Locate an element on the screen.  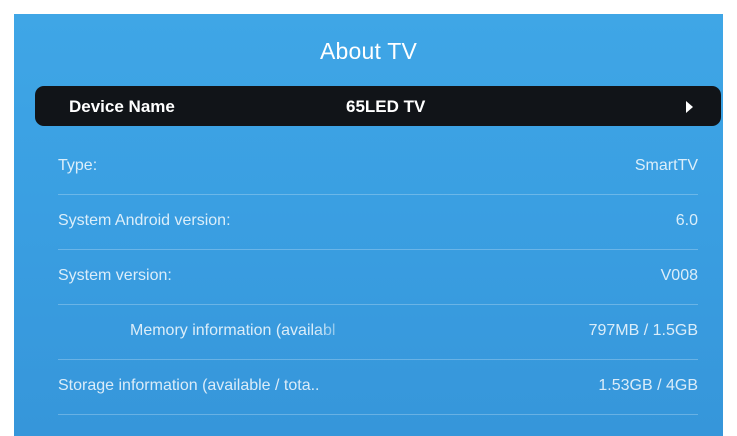
device-name-label: Device Name is located at coordinates (122, 106).